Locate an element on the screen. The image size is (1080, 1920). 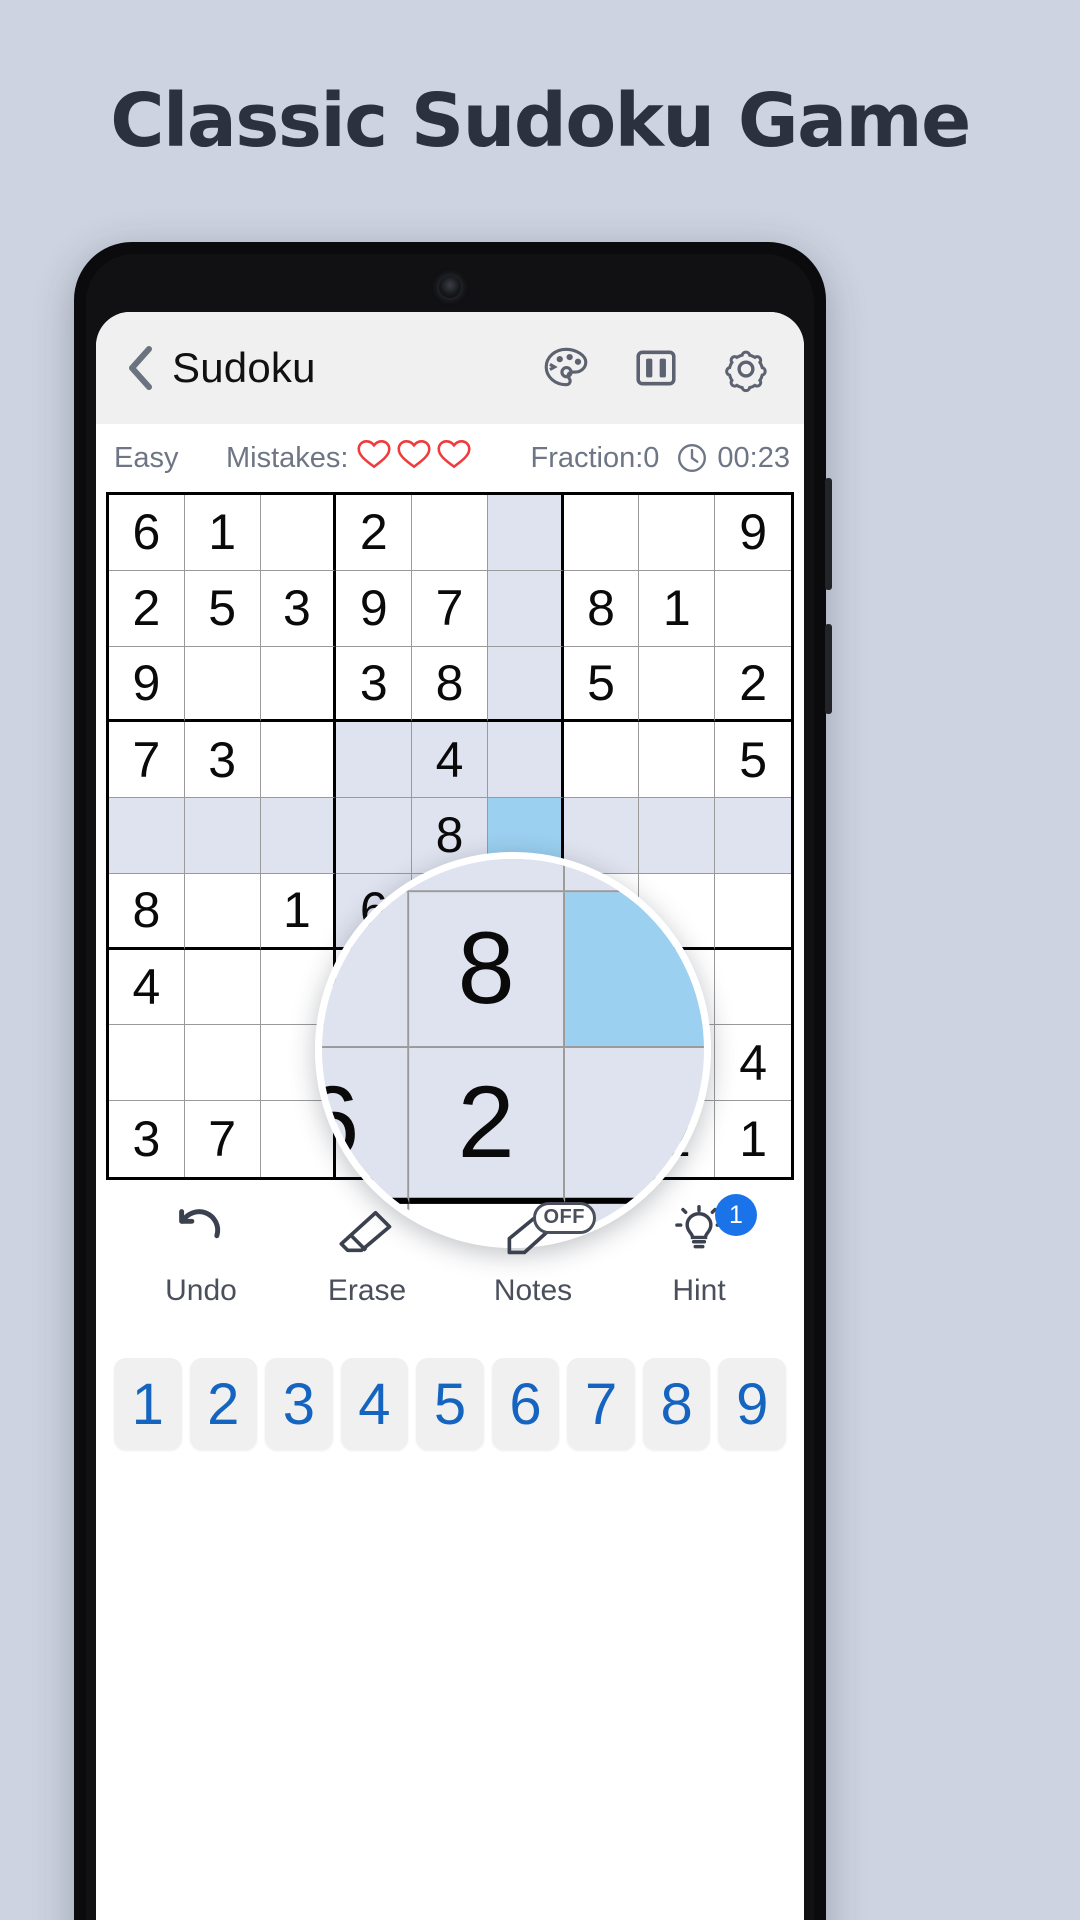
sudoku-cell-r5c5: 8 is located at coordinates (450, 836).